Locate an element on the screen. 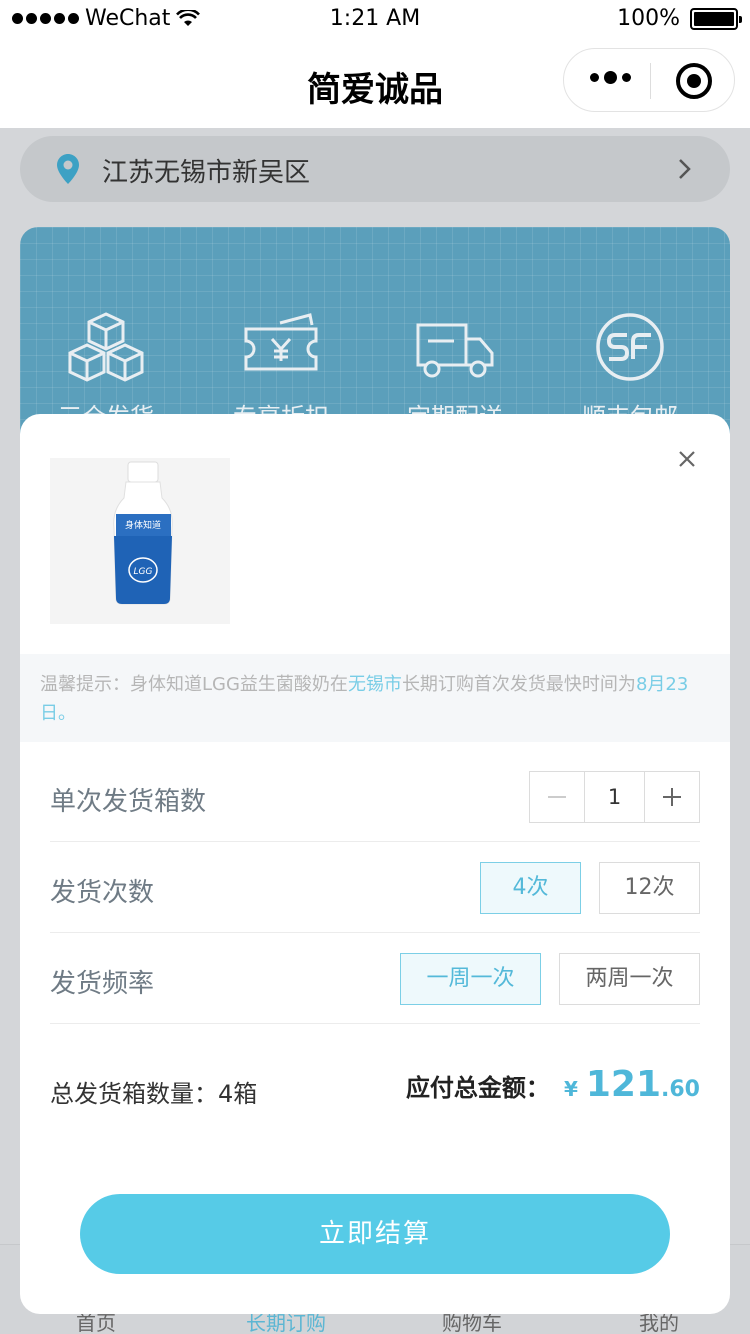 This screenshot has width=750, height=1334. delivery-frequency-label: 发货频率 is located at coordinates (102, 984).